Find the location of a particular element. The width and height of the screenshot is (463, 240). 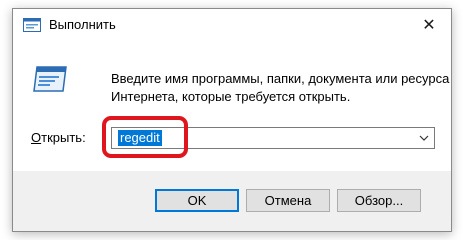

window-title: Выполнить is located at coordinates (82, 24).